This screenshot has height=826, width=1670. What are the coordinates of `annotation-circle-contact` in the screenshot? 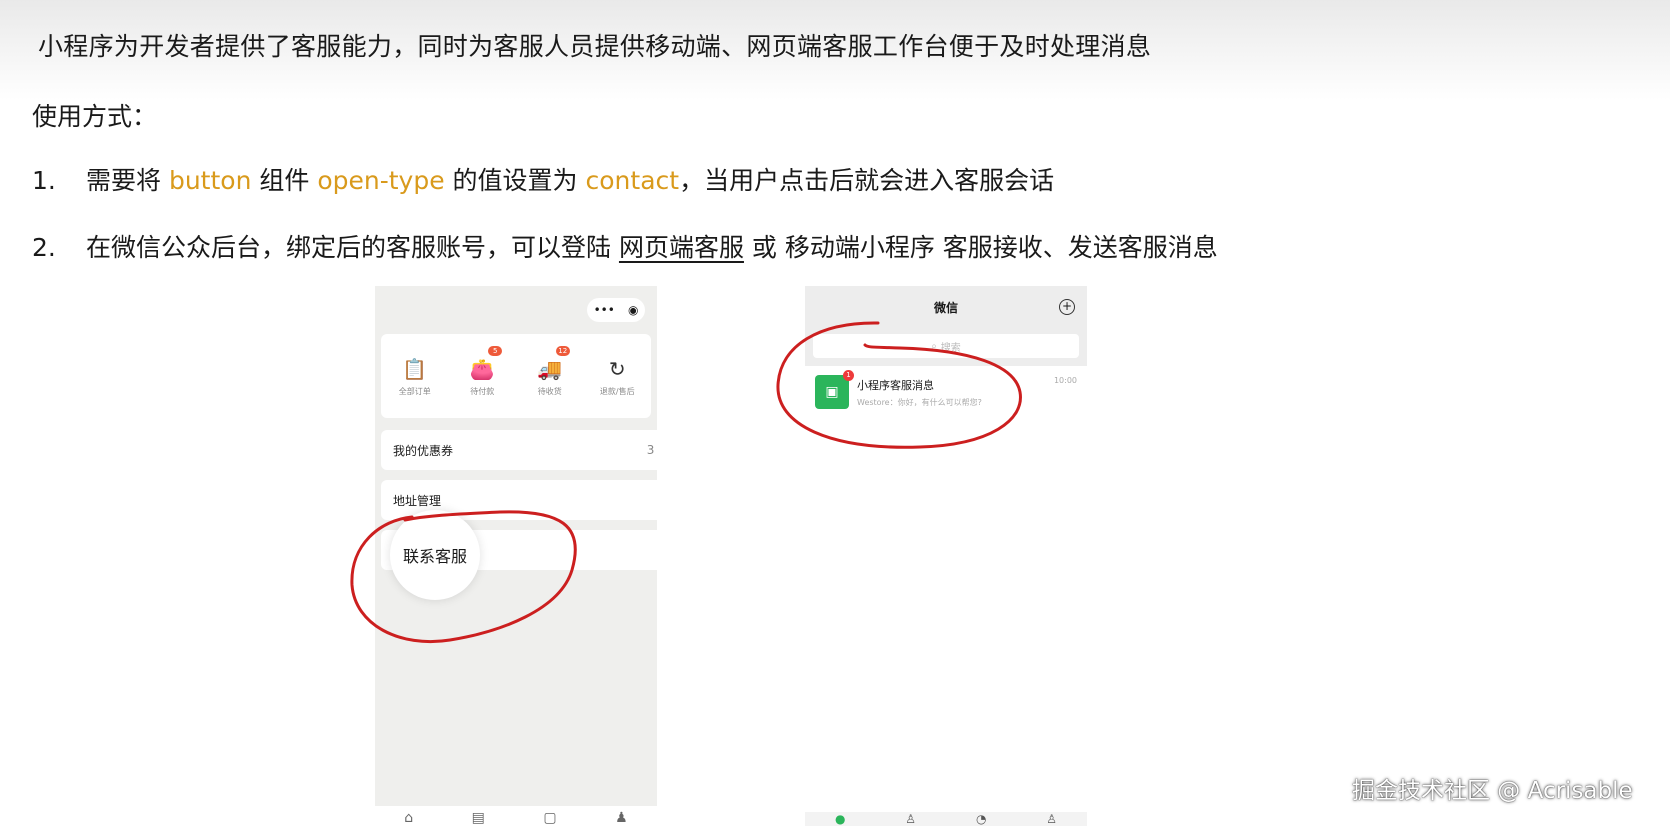 It's located at (463, 576).